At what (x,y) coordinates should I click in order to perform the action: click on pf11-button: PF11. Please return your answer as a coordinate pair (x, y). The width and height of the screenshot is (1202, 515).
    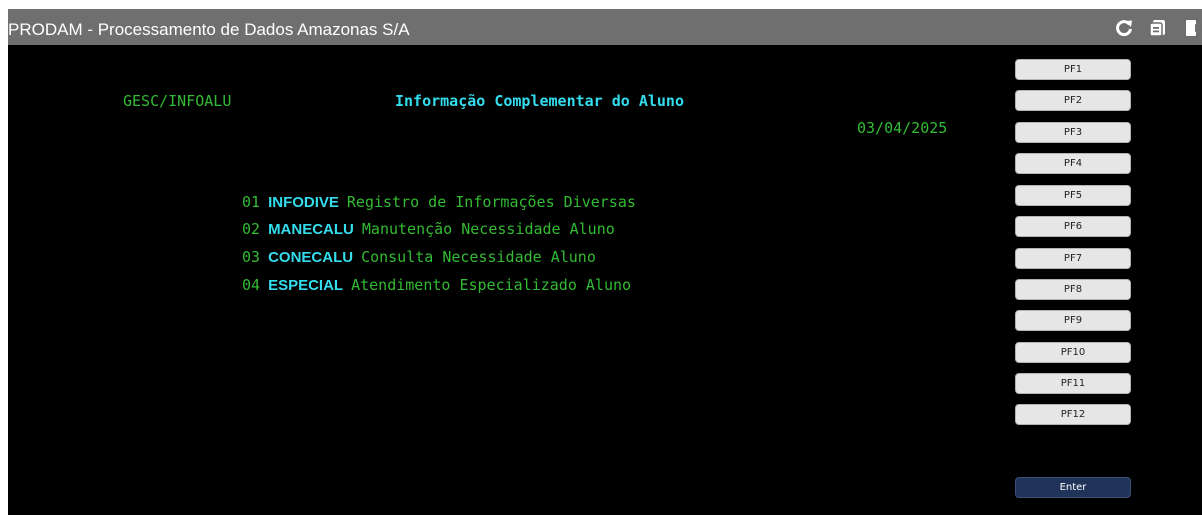
    Looking at the image, I should click on (1073, 383).